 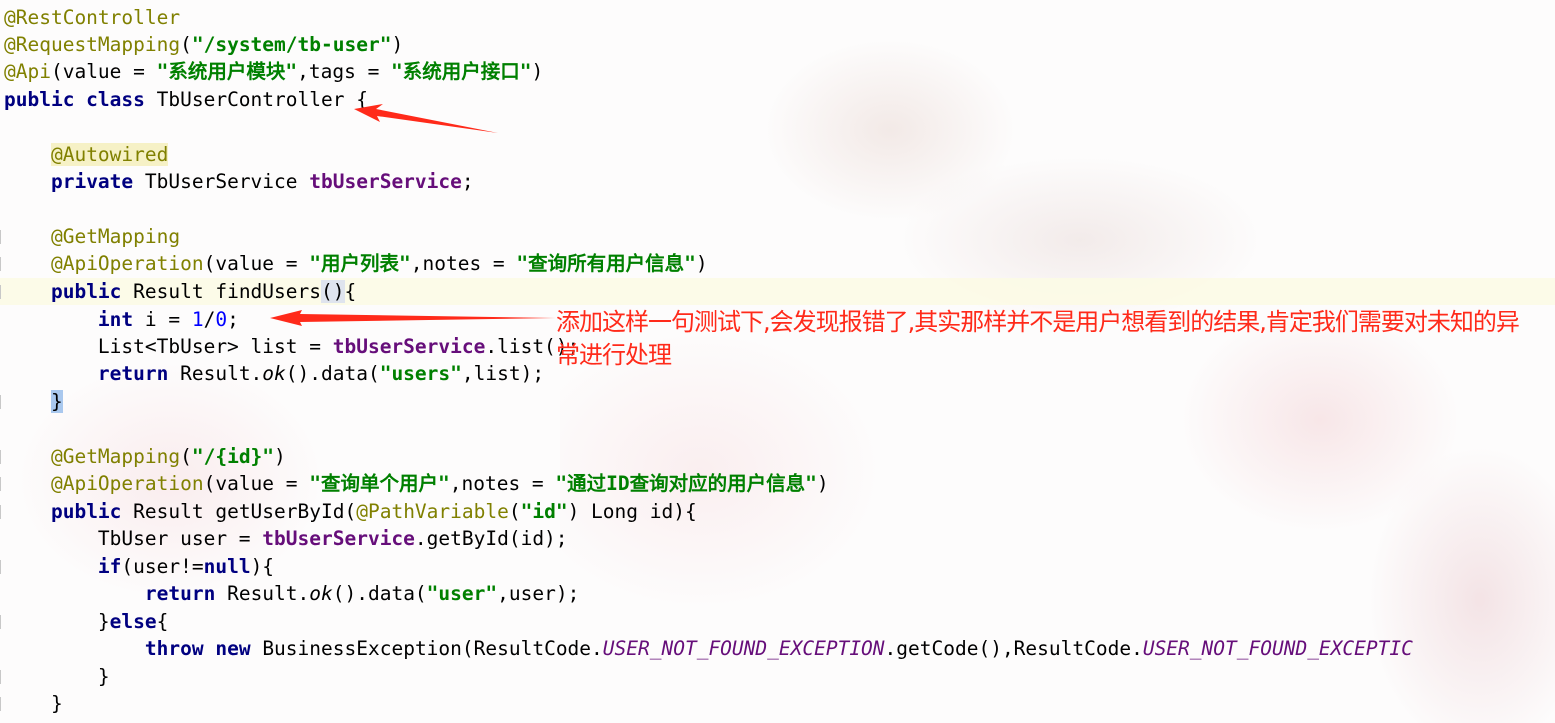 I want to click on code-line-5: @Autowired, so click(x=86, y=154).